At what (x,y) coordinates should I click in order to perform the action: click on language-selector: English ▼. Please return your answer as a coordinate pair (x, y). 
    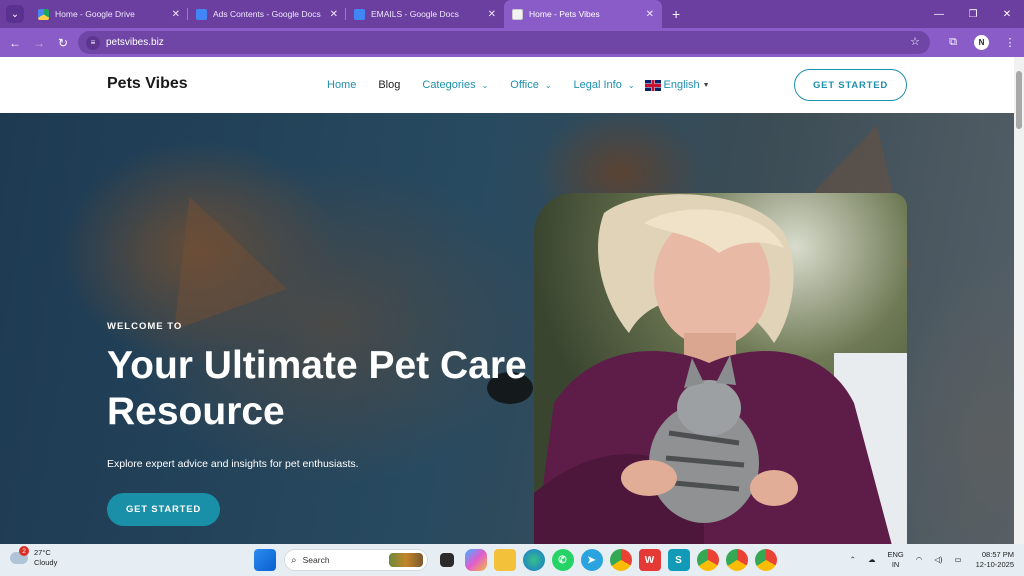
    Looking at the image, I should click on (677, 85).